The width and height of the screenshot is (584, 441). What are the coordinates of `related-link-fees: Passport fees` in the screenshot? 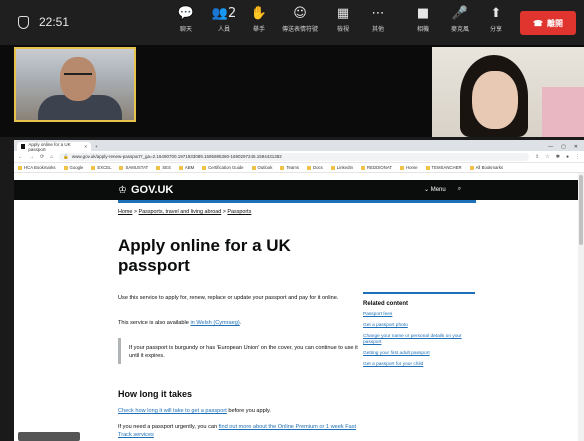 It's located at (419, 315).